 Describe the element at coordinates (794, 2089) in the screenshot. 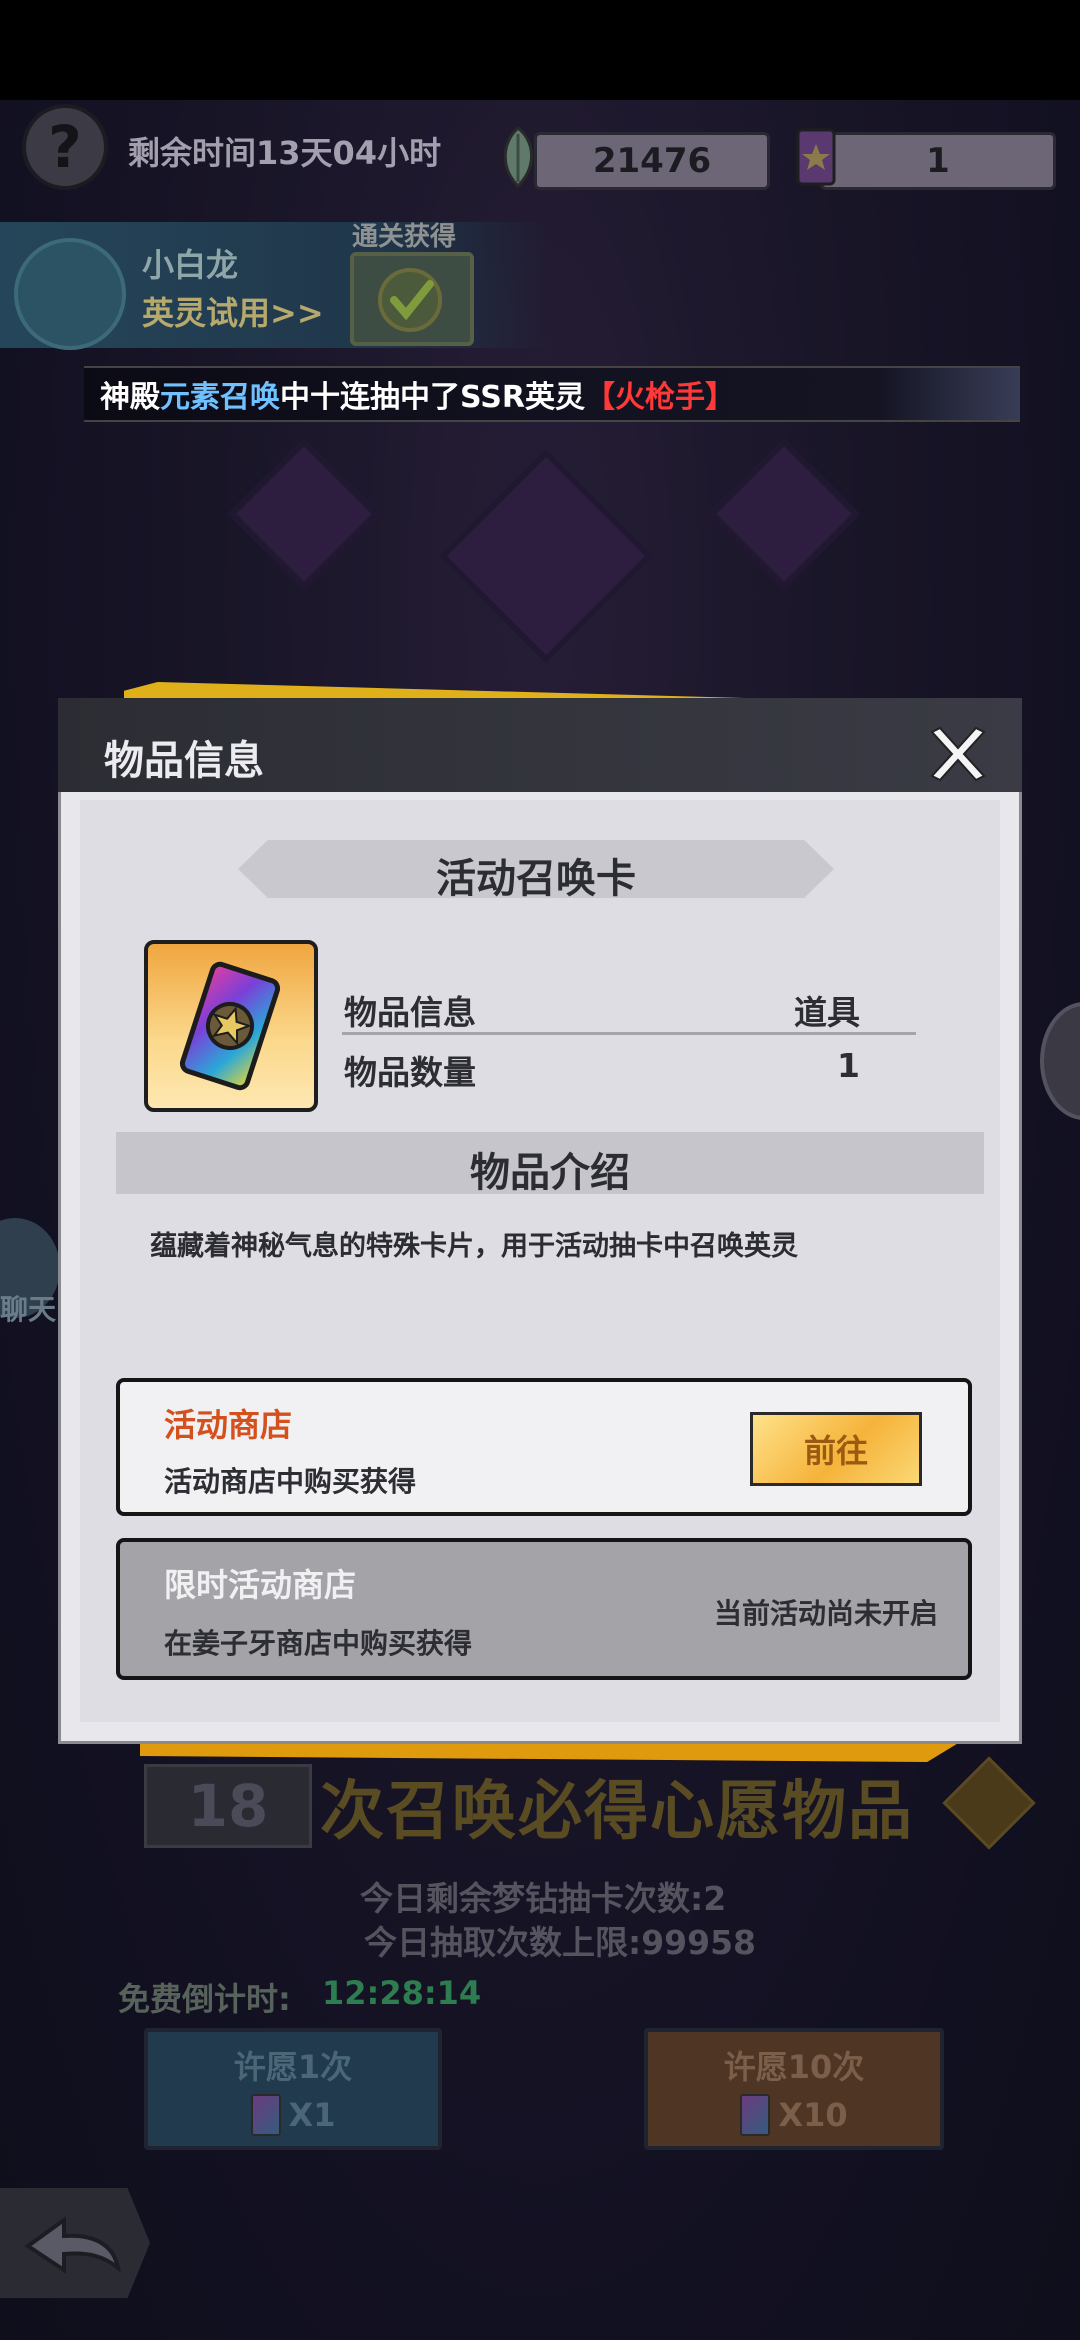

I see `wish-10-button: 许愿10次 X10` at that location.